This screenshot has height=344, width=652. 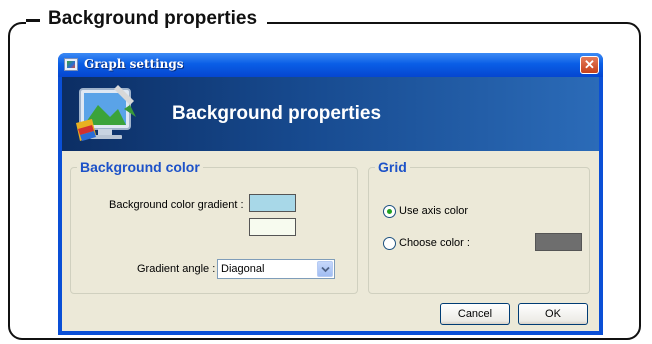 What do you see at coordinates (147, 19) in the screenshot?
I see `figure-caption: Background properties` at bounding box center [147, 19].